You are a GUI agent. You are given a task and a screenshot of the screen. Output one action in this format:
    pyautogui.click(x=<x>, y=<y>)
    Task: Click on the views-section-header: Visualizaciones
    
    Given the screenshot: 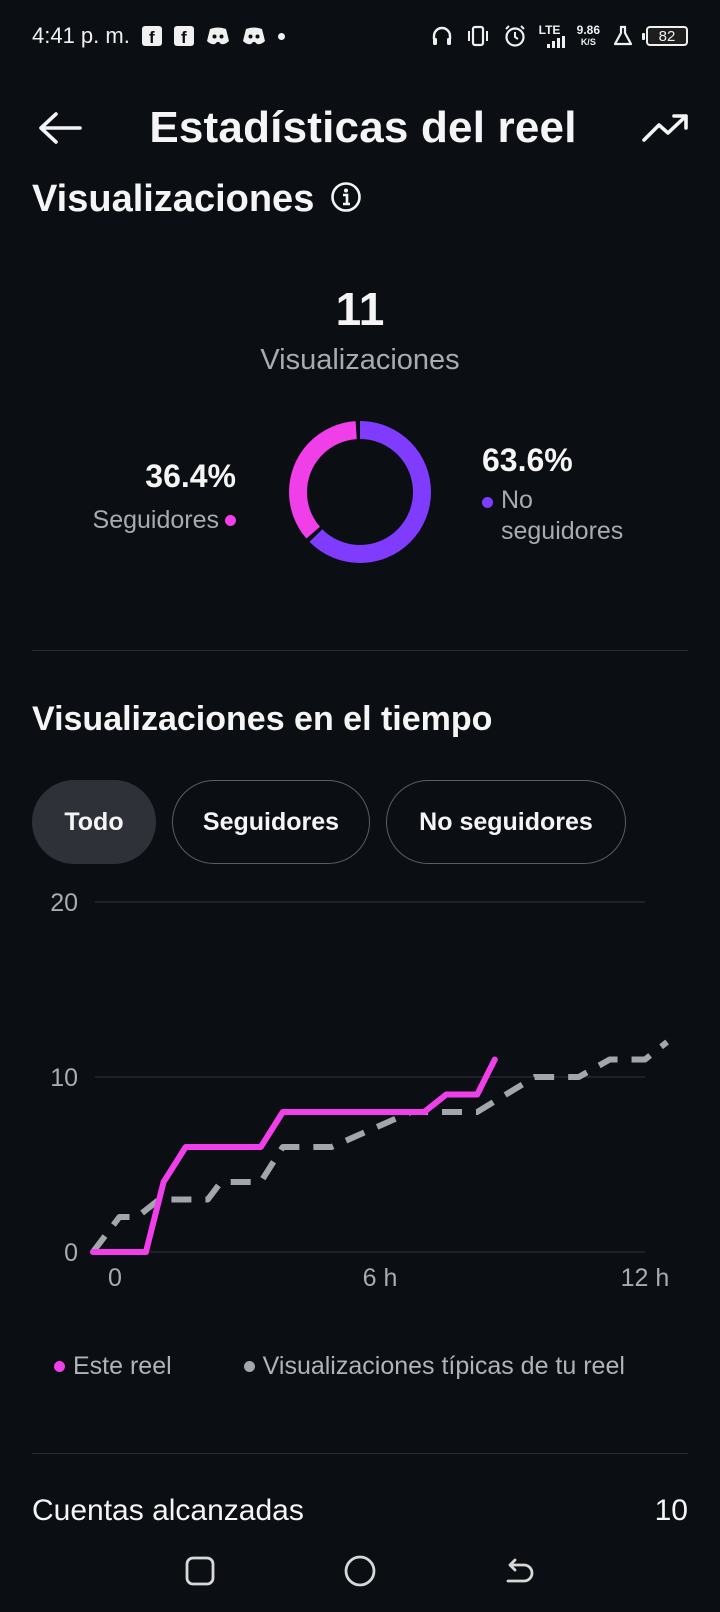 What is the action you would take?
    pyautogui.click(x=197, y=199)
    